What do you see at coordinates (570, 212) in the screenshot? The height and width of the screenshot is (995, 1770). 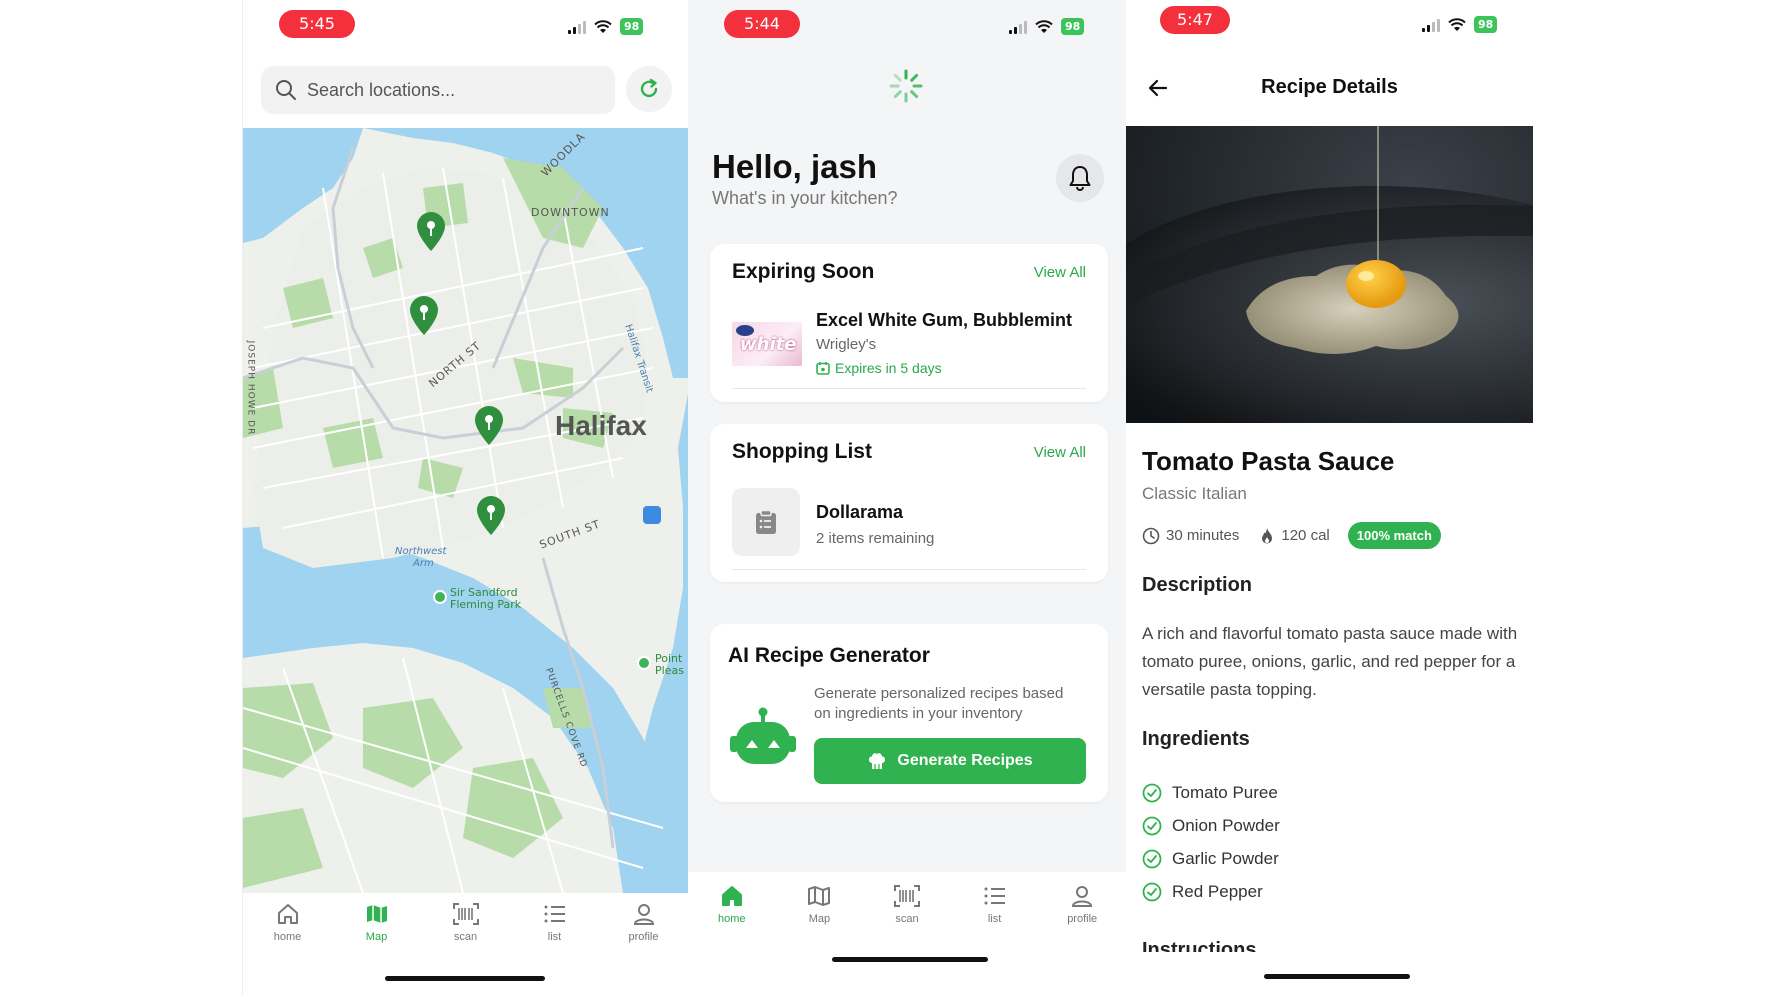 I see `map-label-downtown: DOWNTOWN` at bounding box center [570, 212].